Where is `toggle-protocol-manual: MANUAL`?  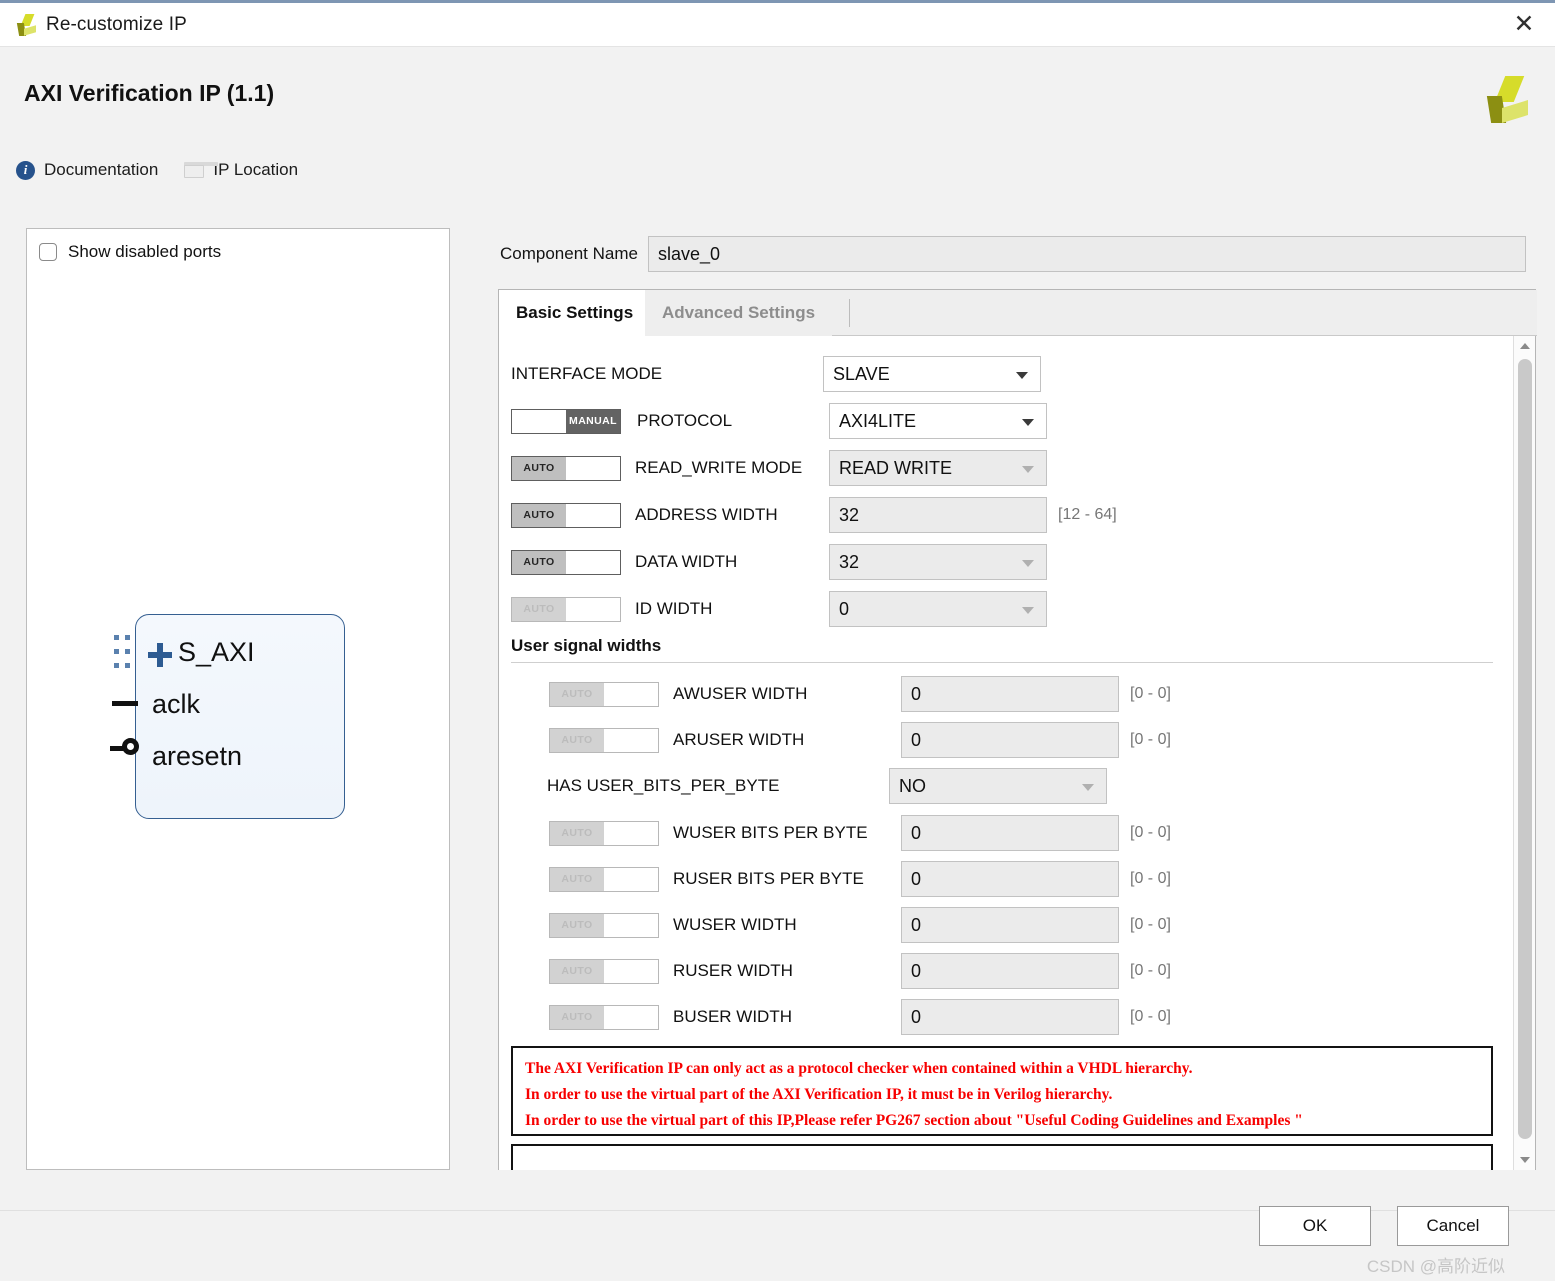
toggle-protocol-manual: MANUAL is located at coordinates (566, 421).